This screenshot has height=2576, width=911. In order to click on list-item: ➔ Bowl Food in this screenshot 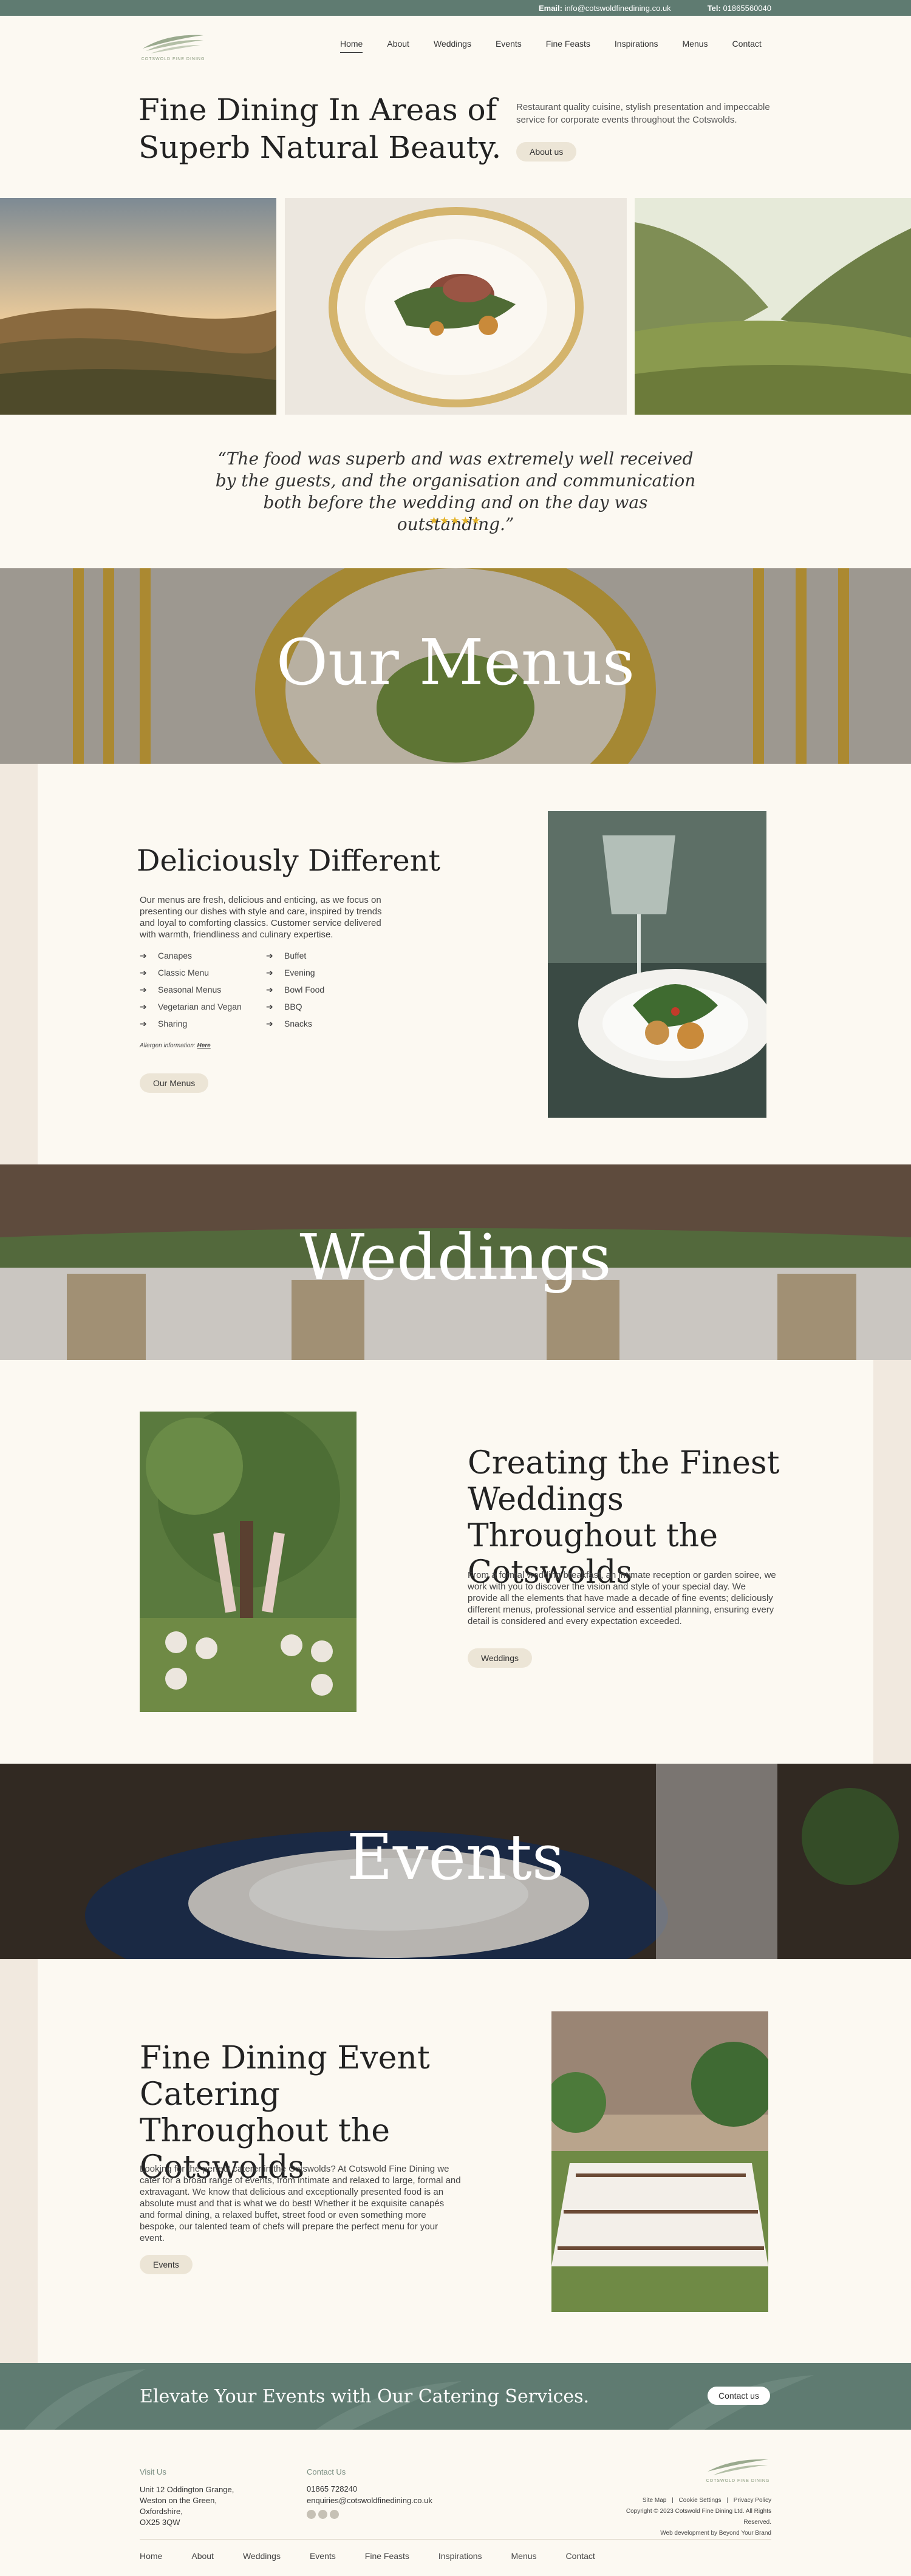, I will do `click(326, 989)`.